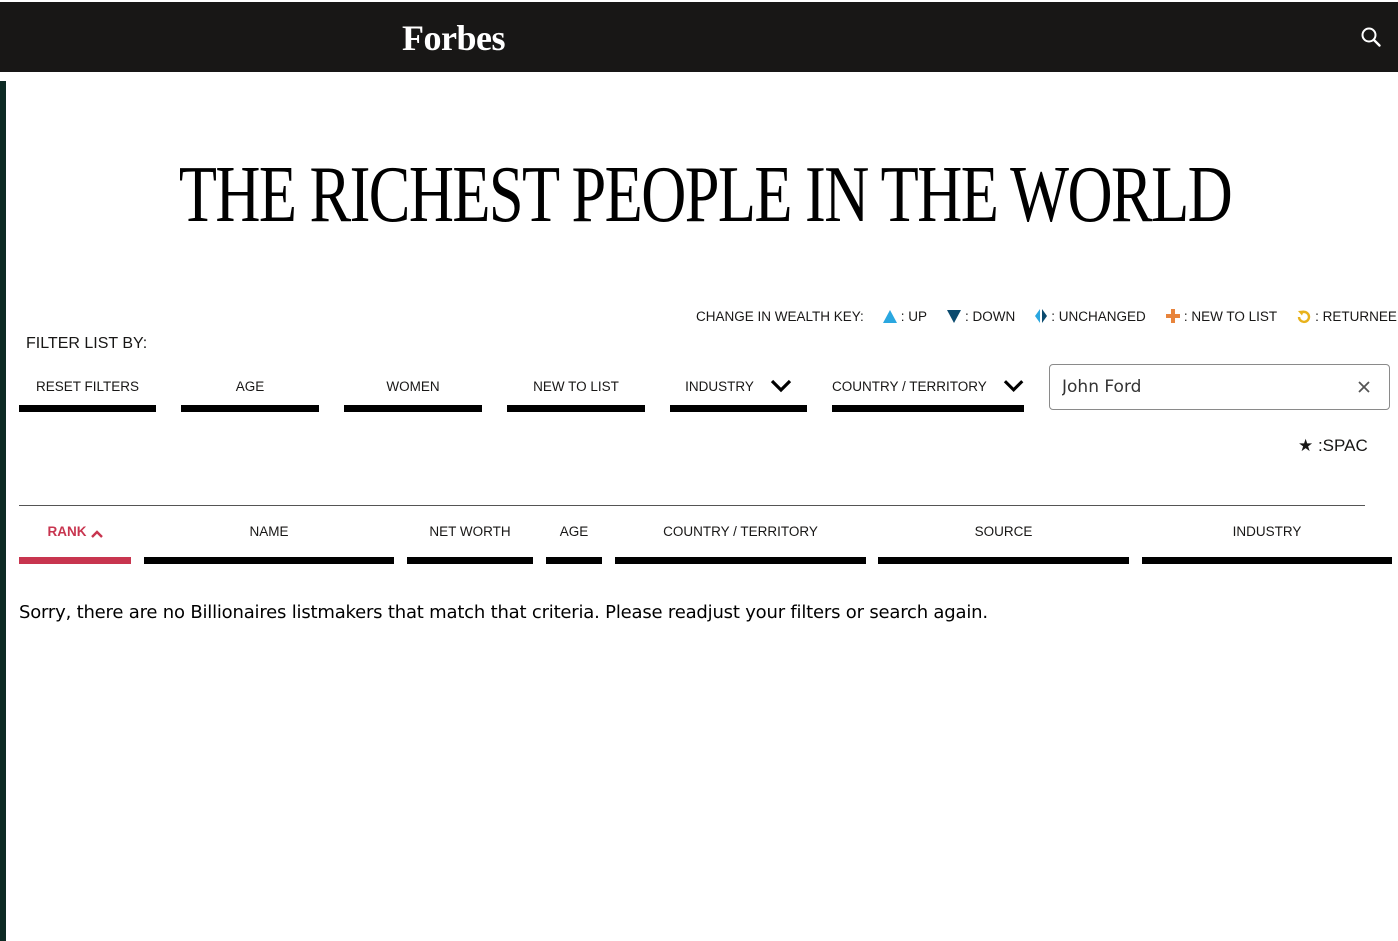 This screenshot has height=941, width=1398. What do you see at coordinates (269, 531) in the screenshot?
I see `column-header-label: NAME` at bounding box center [269, 531].